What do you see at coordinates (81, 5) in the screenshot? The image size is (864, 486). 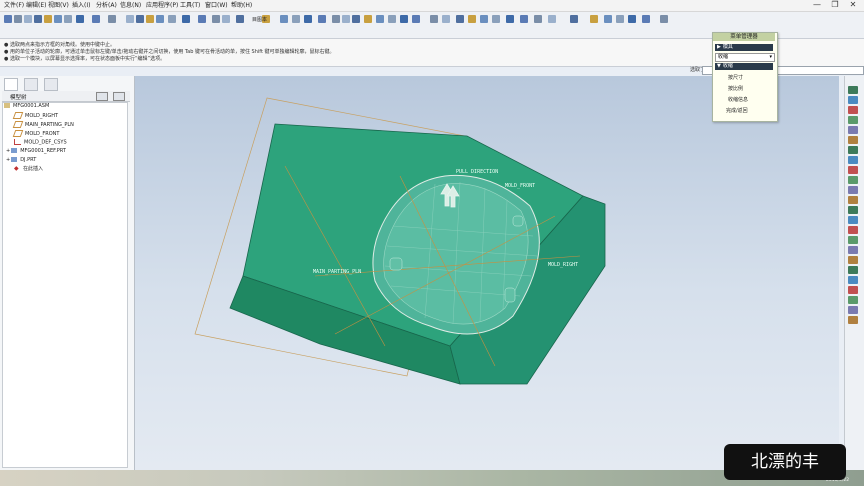 I see `menu-insert: 插入(I)` at bounding box center [81, 5].